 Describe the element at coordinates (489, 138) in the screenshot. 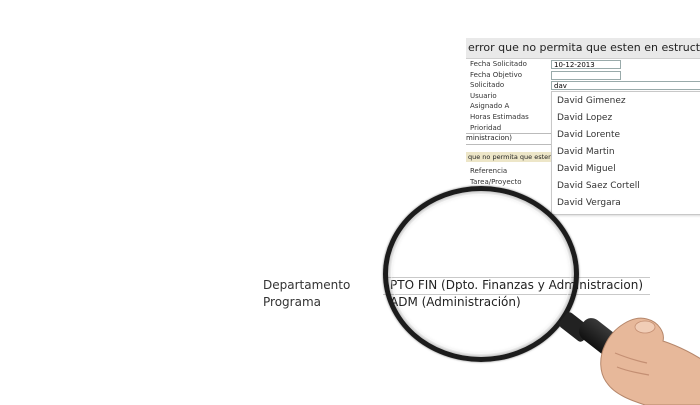

I see `program-strip: ministracion)` at that location.